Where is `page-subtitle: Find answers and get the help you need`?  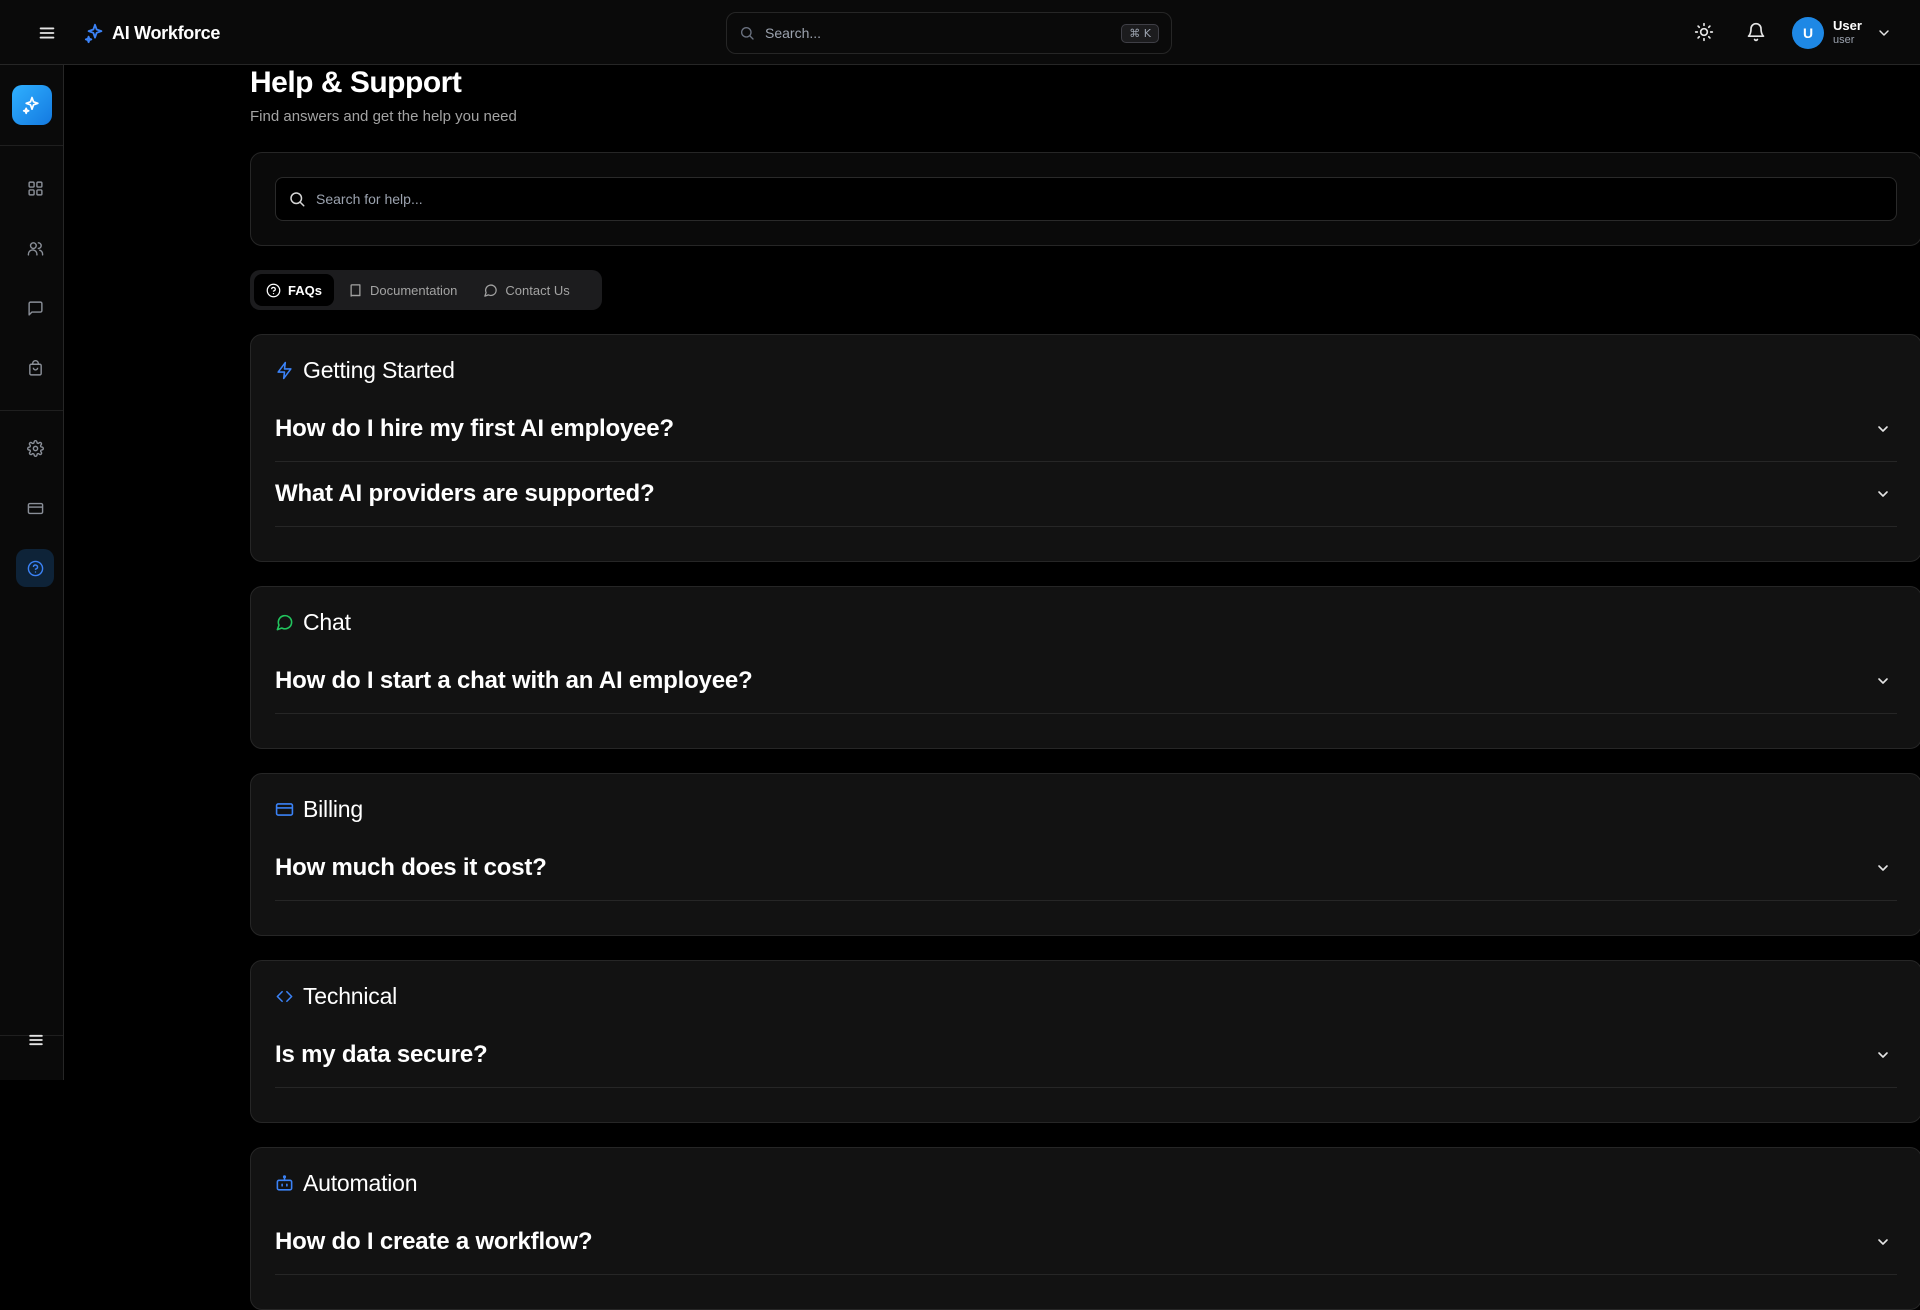 page-subtitle: Find answers and get the help you need is located at coordinates (383, 116).